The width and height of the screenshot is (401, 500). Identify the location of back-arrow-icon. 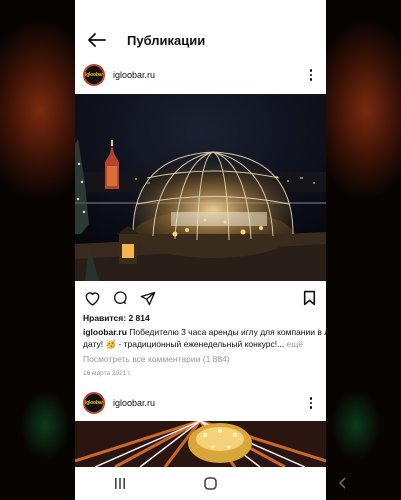
(97, 40).